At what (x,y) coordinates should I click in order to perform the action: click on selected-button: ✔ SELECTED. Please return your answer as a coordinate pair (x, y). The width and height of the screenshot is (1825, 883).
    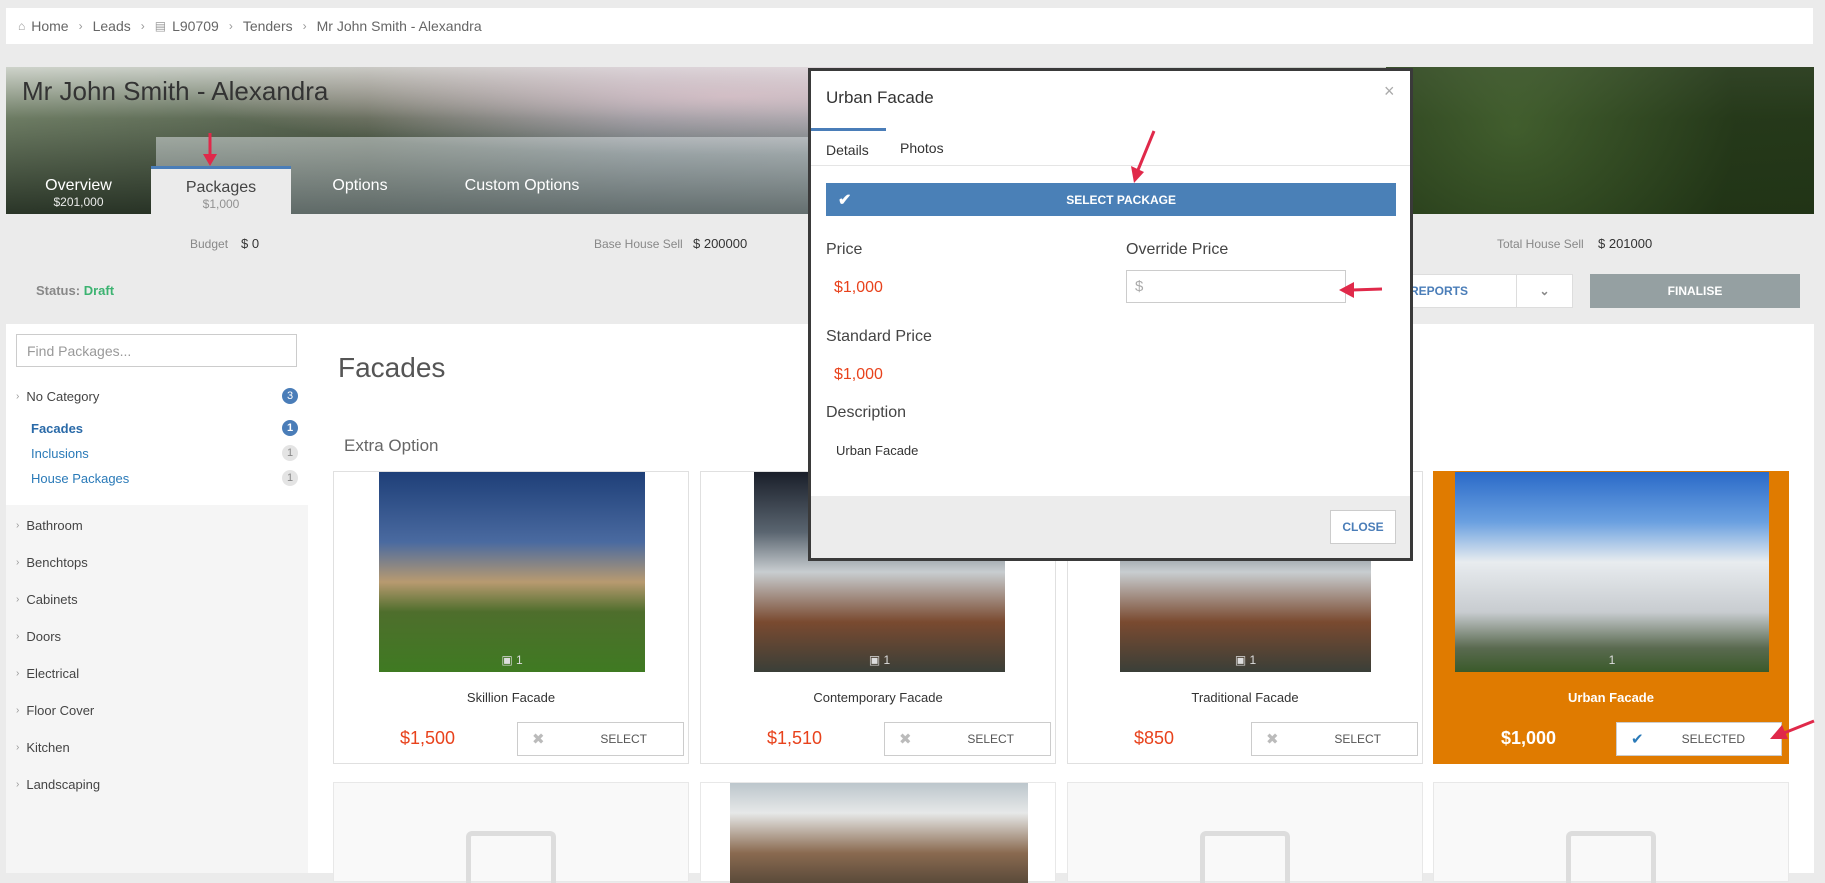
    Looking at the image, I should click on (1699, 739).